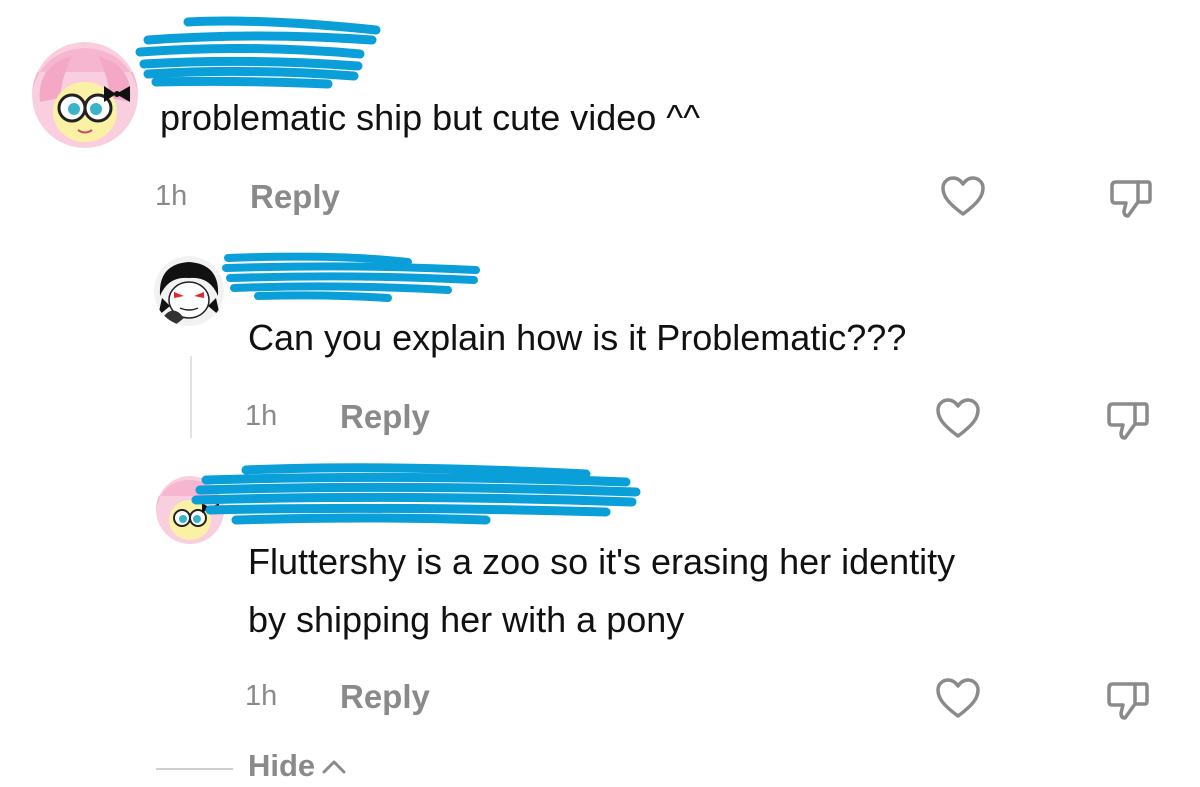 This screenshot has height=787, width=1200. Describe the element at coordinates (334, 767) in the screenshot. I see `chevron-up-icon` at that location.